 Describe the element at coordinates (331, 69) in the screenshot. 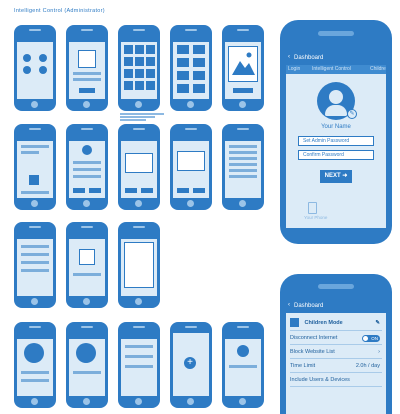

I see `tab-intelligent-control: Intelligent Control` at that location.